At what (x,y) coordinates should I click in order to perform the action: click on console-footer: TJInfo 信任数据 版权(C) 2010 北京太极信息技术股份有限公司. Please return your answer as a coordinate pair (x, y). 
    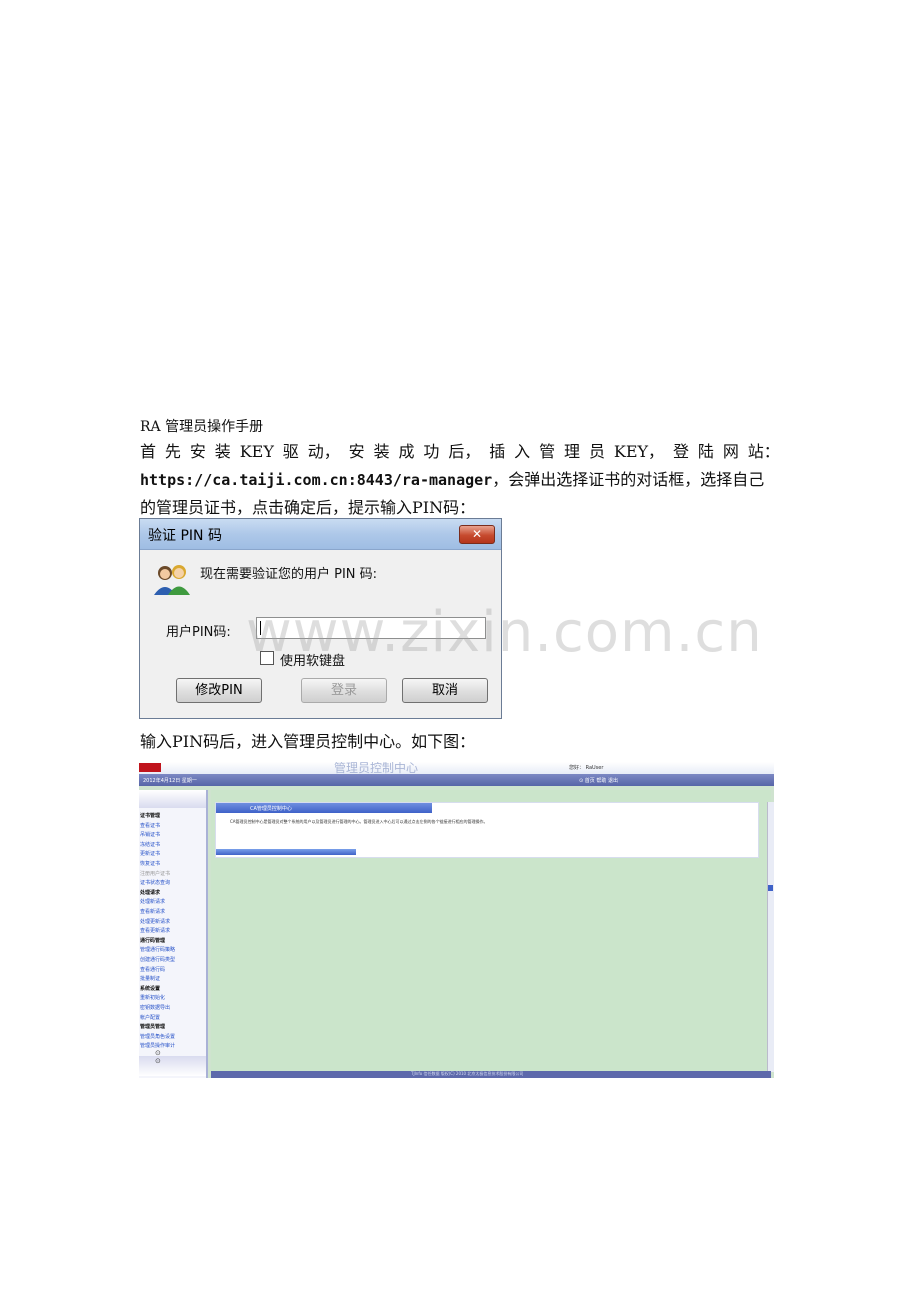
    Looking at the image, I should click on (491, 1074).